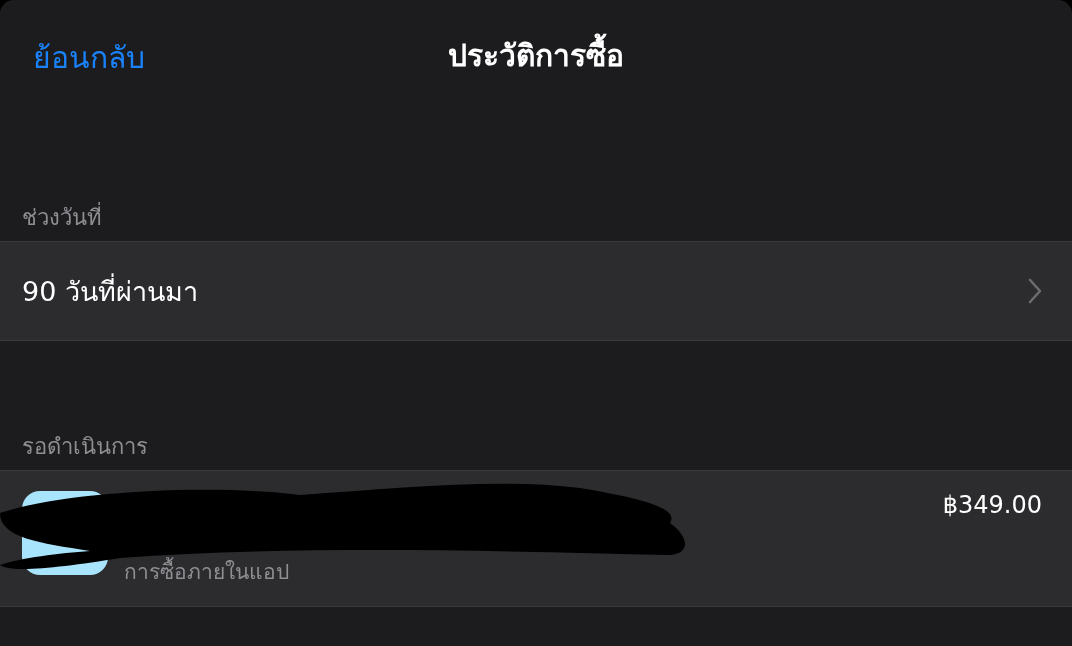 Image resolution: width=1072 pixels, height=646 pixels. Describe the element at coordinates (992, 505) in the screenshot. I see `price: ฿349.00` at that location.